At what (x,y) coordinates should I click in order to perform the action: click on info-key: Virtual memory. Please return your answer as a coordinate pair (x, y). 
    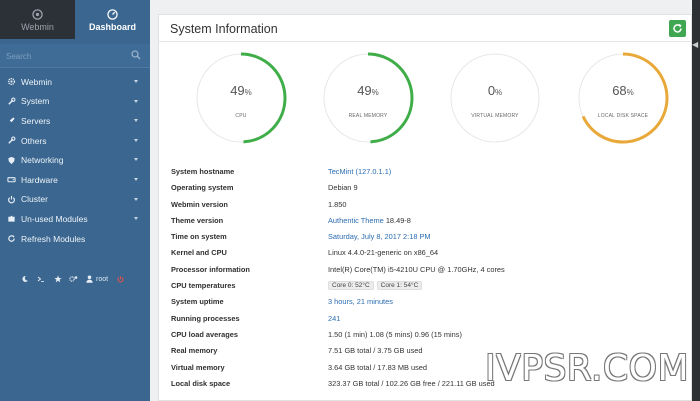
    Looking at the image, I should click on (198, 367).